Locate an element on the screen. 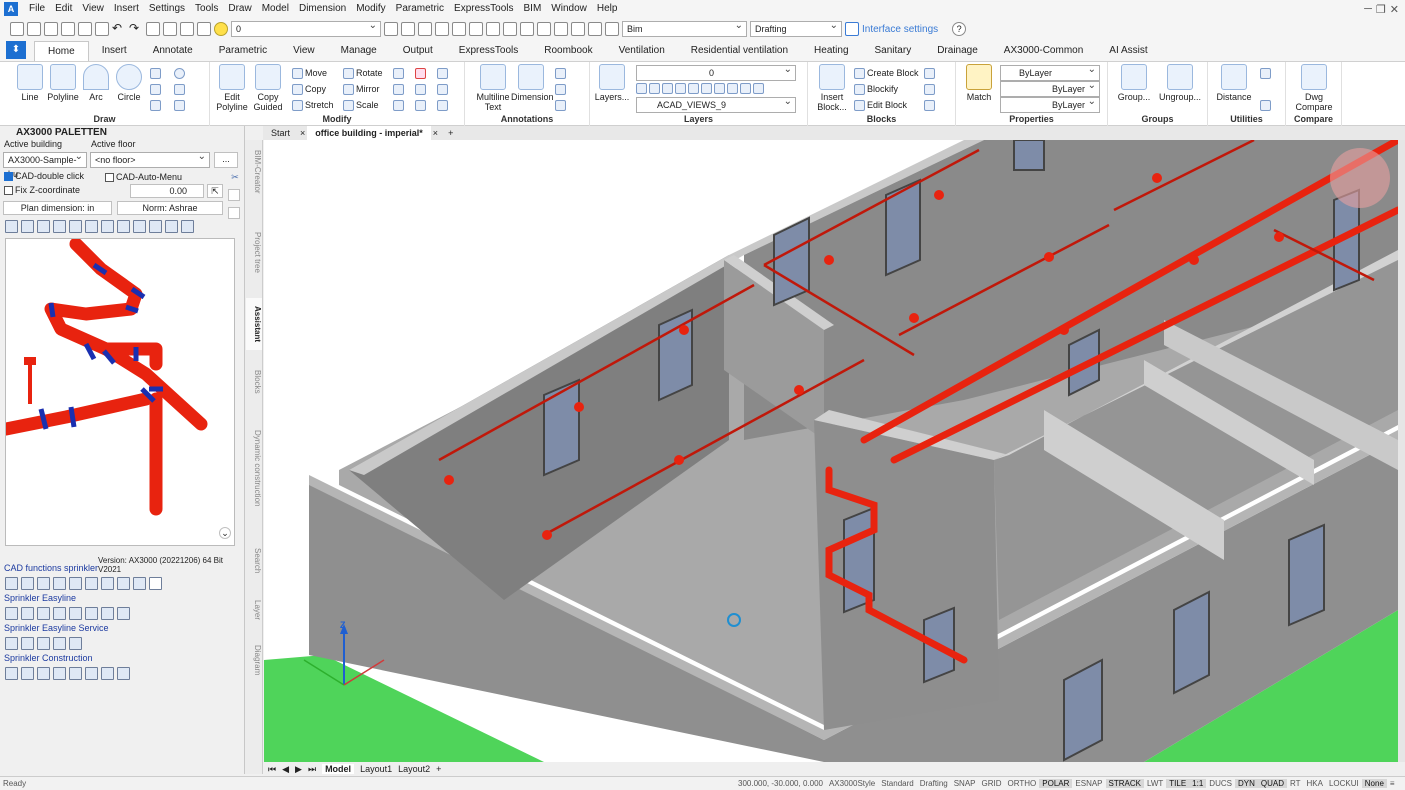 This screenshot has width=1405, height=790. vertical-scrollbar is located at coordinates (1401, 451).